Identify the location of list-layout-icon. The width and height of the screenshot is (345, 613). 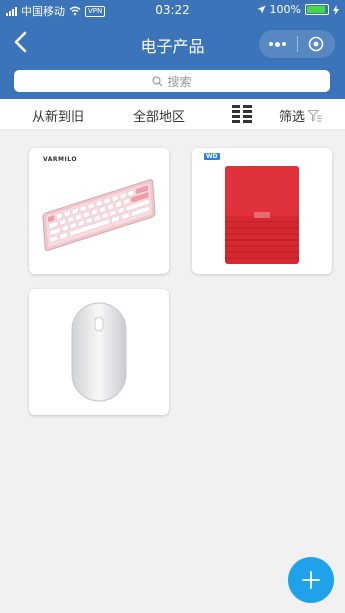
(242, 114).